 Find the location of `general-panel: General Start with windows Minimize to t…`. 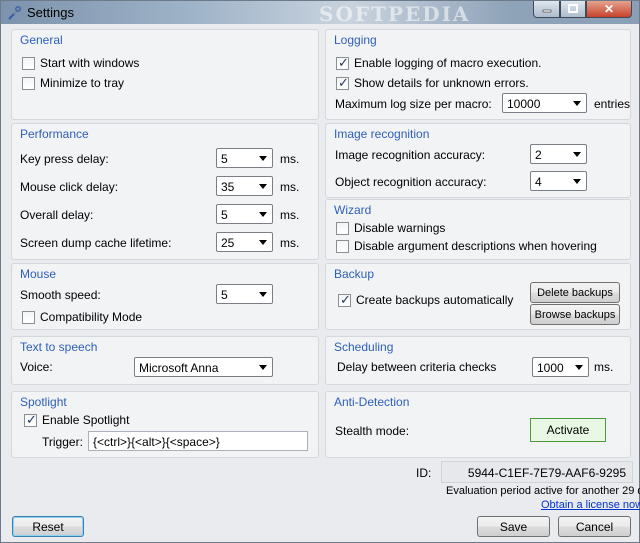

general-panel: General Start with windows Minimize to t… is located at coordinates (165, 74).